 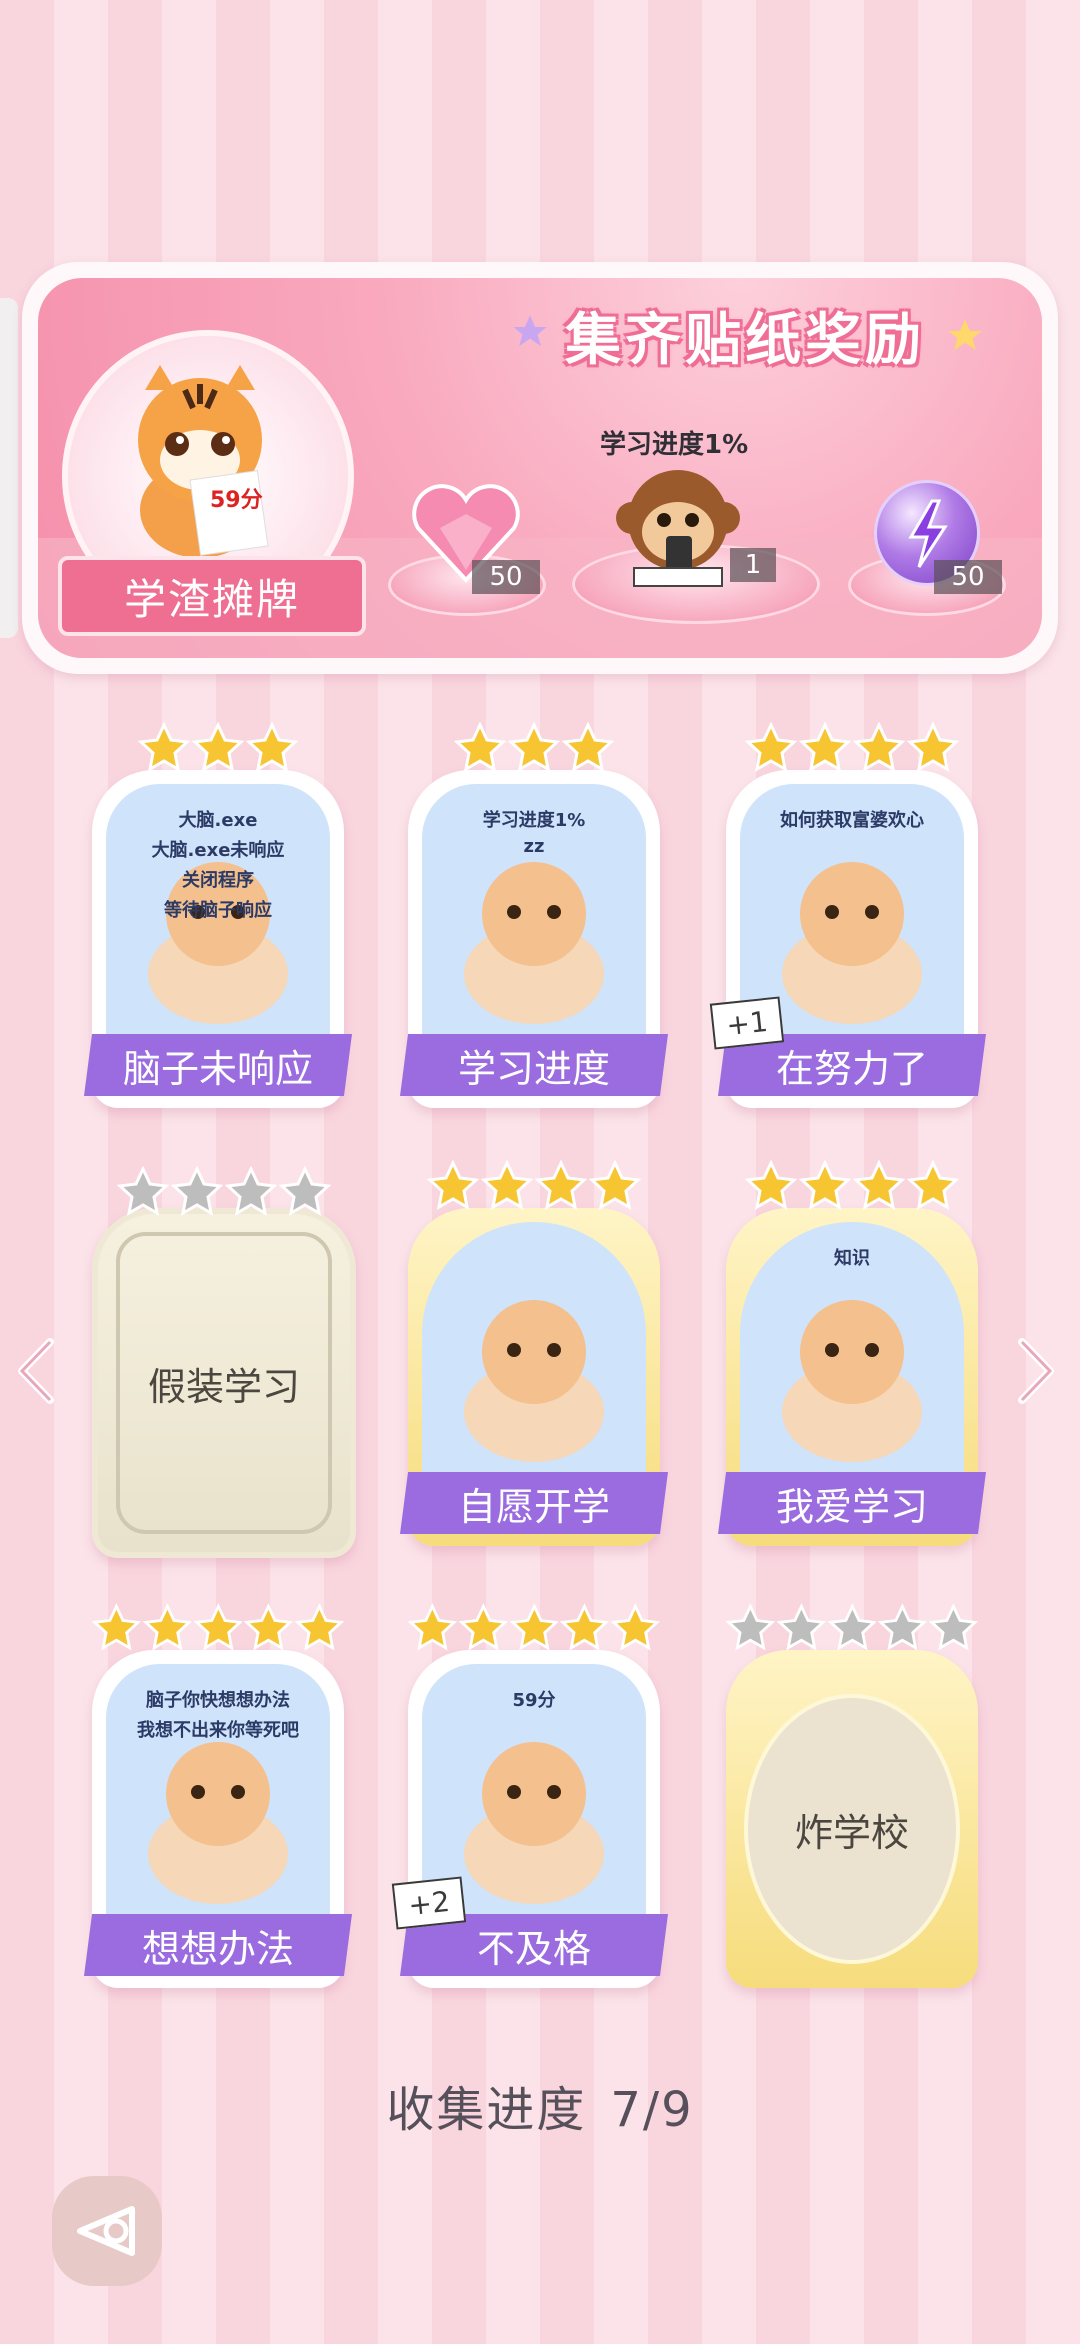 I want to click on sticker-art: 大脑.exe 大脑.exe未响应 关闭程序等待脑子响应, so click(x=218, y=922).